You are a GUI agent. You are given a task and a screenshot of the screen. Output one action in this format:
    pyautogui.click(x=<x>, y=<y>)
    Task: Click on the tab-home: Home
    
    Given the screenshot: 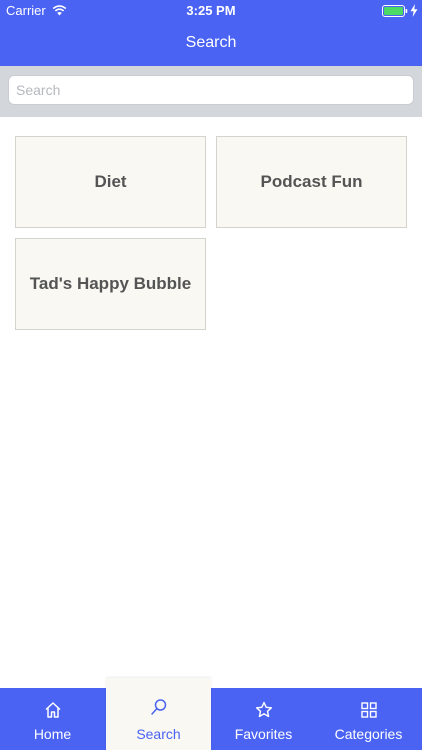 What is the action you would take?
    pyautogui.click(x=52, y=719)
    